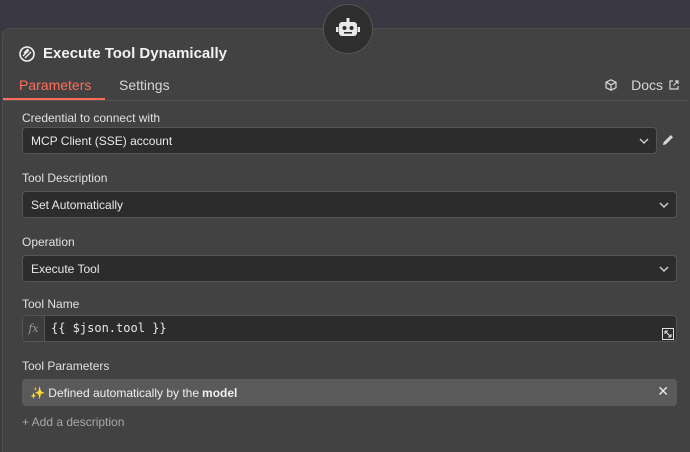  What do you see at coordinates (647, 85) in the screenshot?
I see `docs-label: Docs` at bounding box center [647, 85].